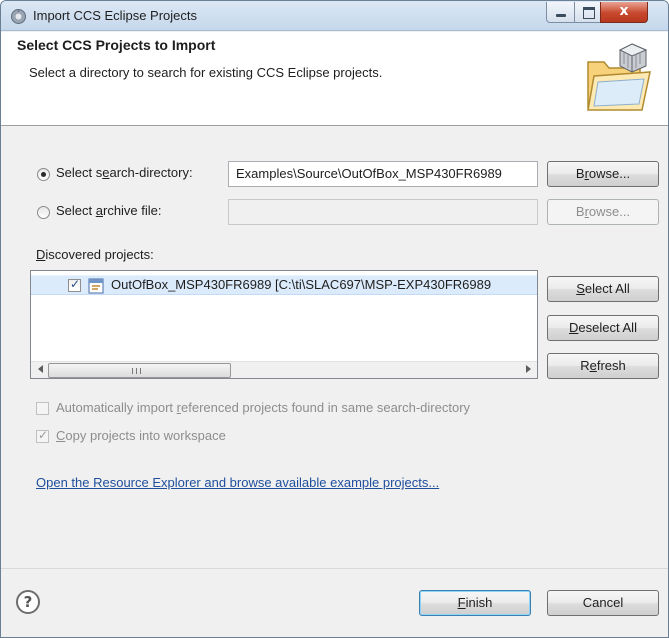 This screenshot has width=669, height=638. What do you see at coordinates (141, 435) in the screenshot?
I see `copy-projects-label: Copy projects into workspace` at bounding box center [141, 435].